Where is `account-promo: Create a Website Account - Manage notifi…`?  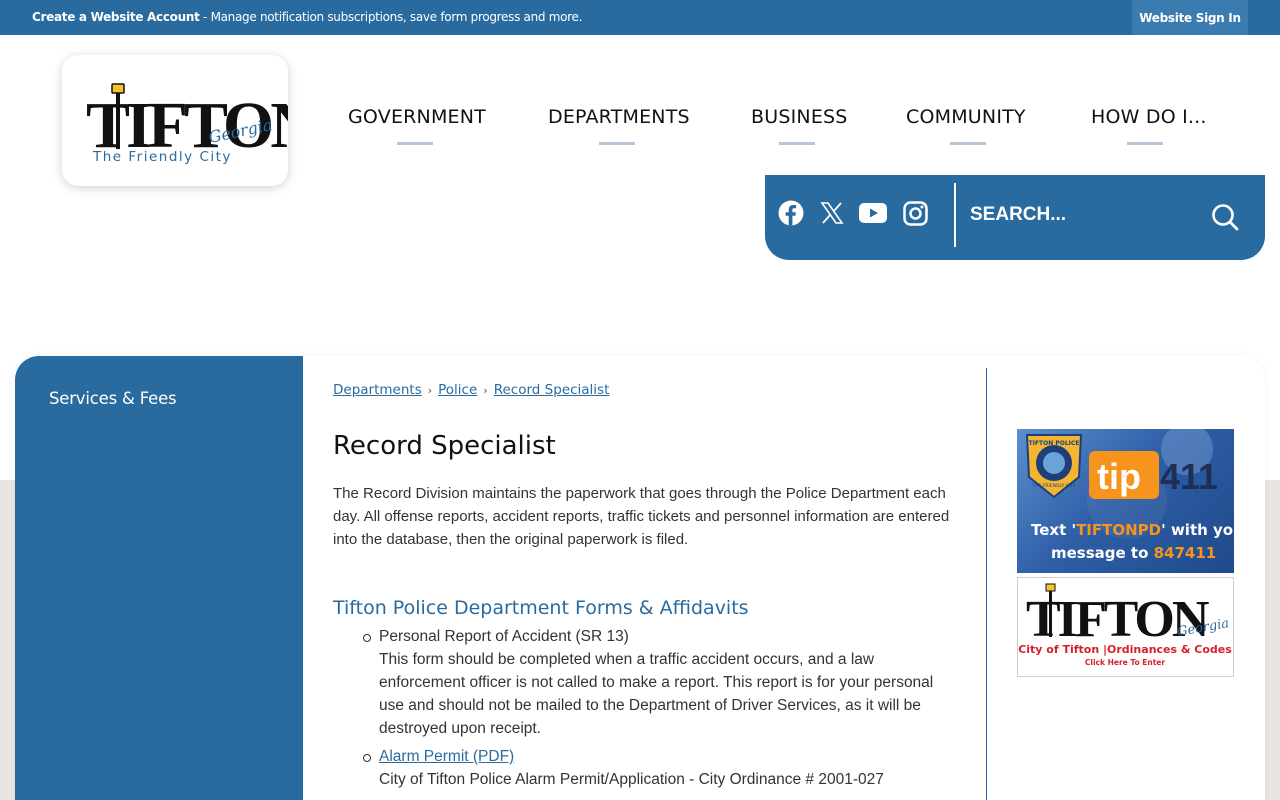
account-promo: Create a Website Account - Manage notifi… is located at coordinates (307, 17).